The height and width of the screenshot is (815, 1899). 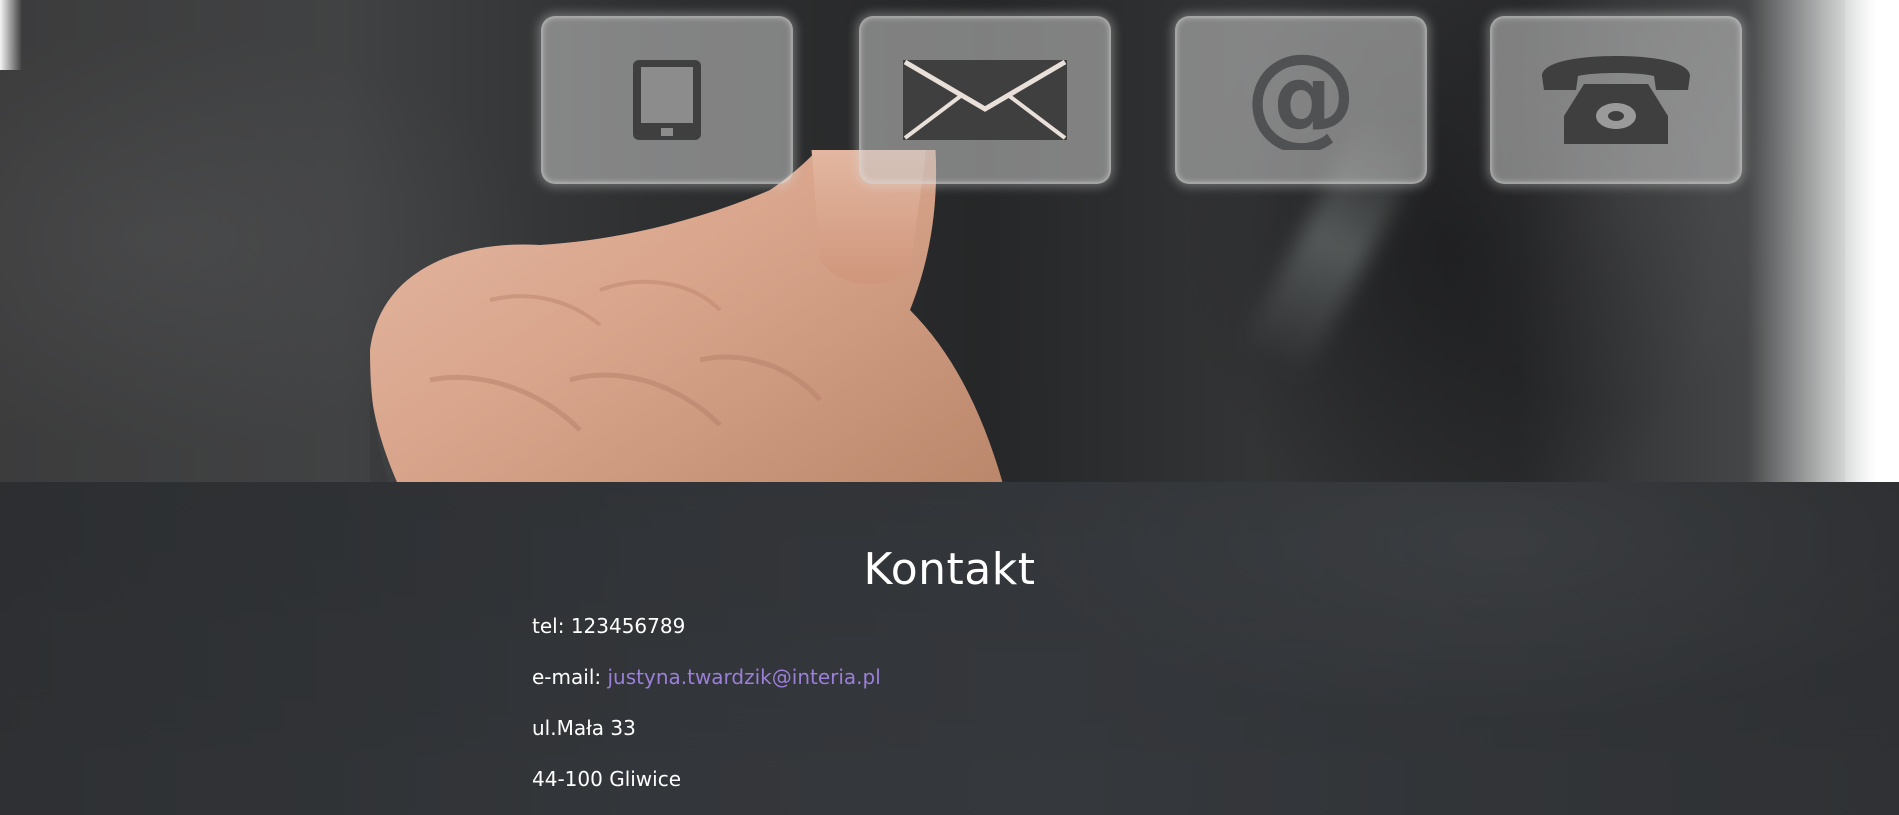 What do you see at coordinates (607, 779) in the screenshot?
I see `city-address: 44-100 Gliwice` at bounding box center [607, 779].